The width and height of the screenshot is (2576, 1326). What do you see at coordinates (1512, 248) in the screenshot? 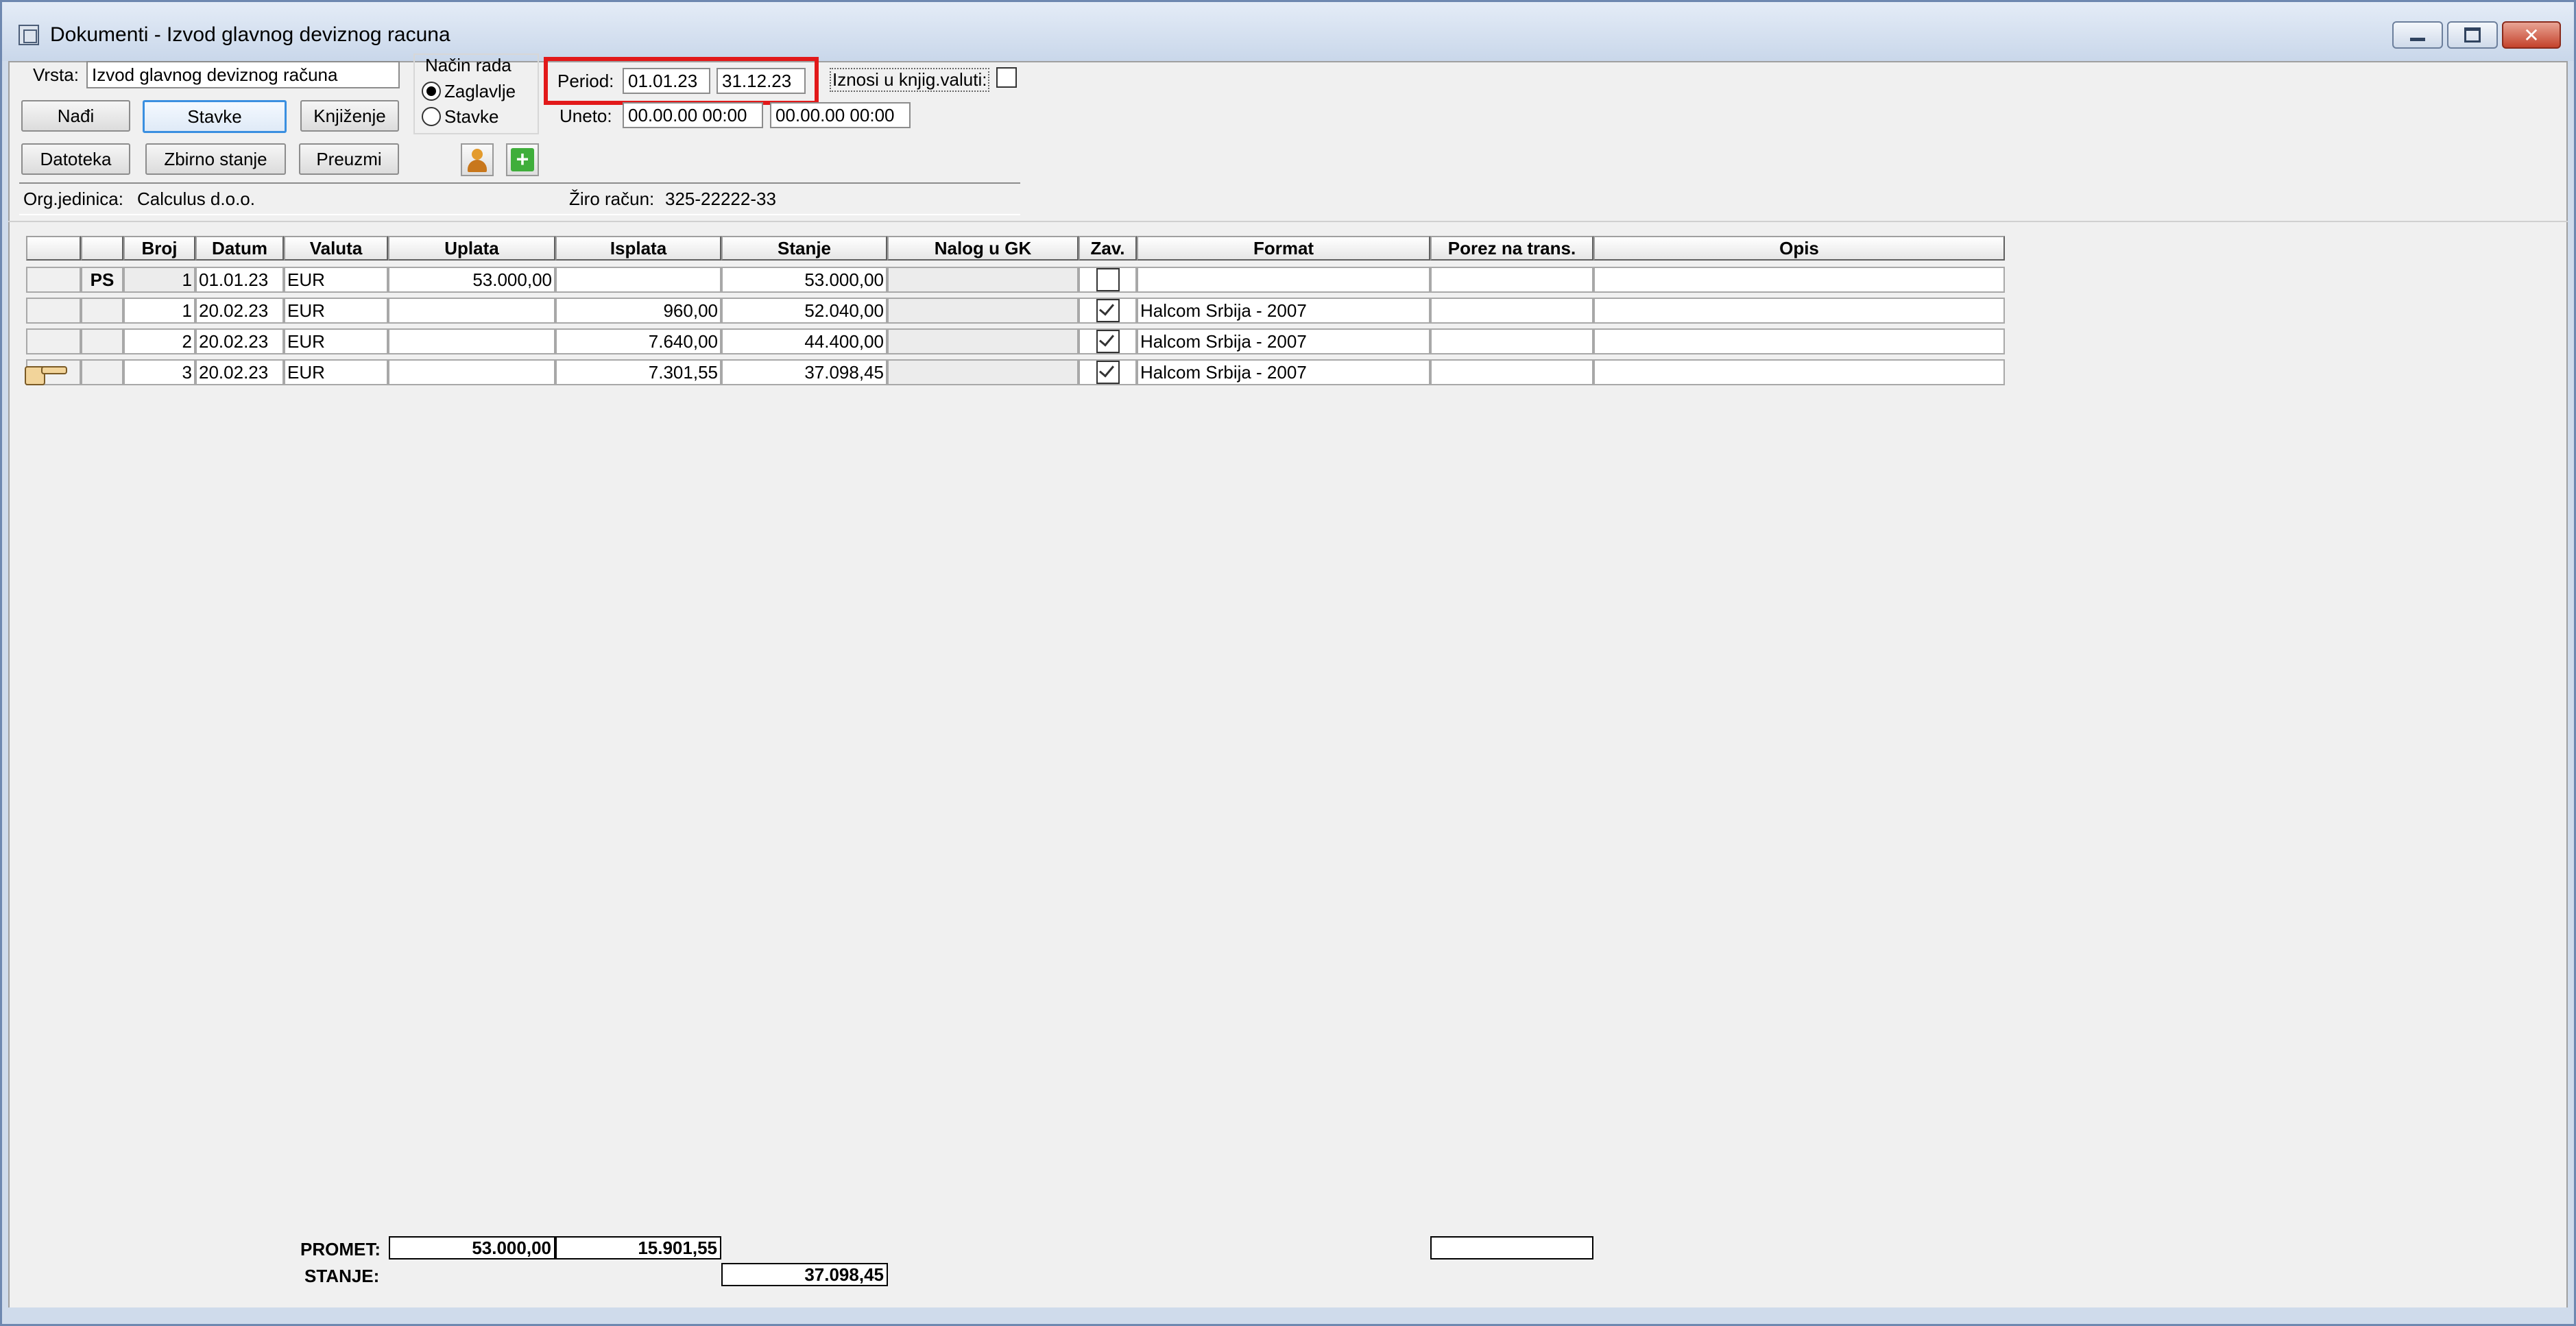
I see `column-header-porez: Porez na trans.` at bounding box center [1512, 248].